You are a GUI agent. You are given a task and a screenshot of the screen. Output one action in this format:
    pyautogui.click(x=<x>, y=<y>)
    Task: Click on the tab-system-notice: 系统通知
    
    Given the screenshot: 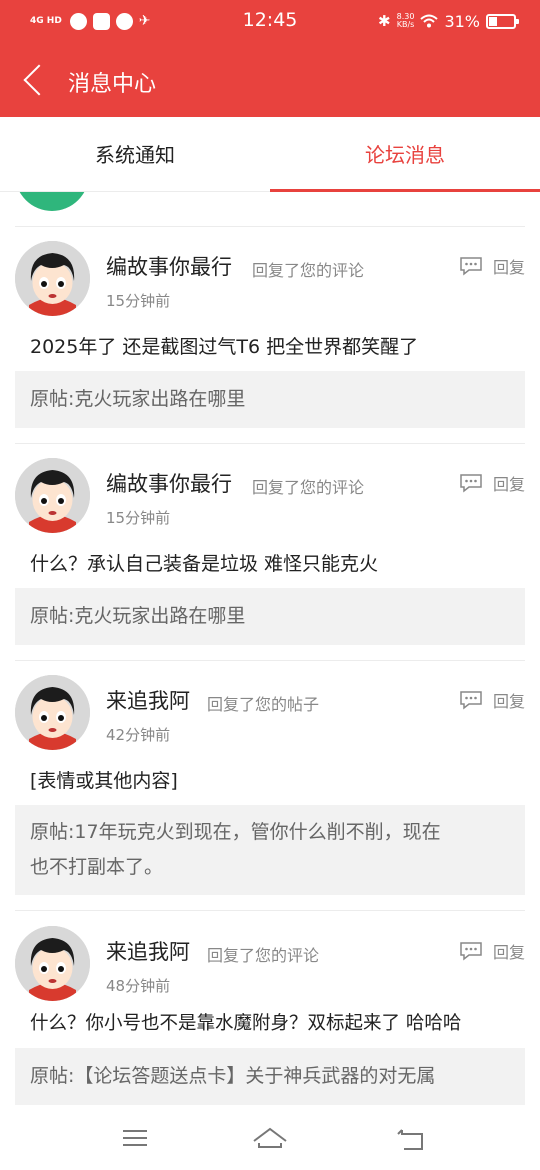 What is the action you would take?
    pyautogui.click(x=135, y=154)
    